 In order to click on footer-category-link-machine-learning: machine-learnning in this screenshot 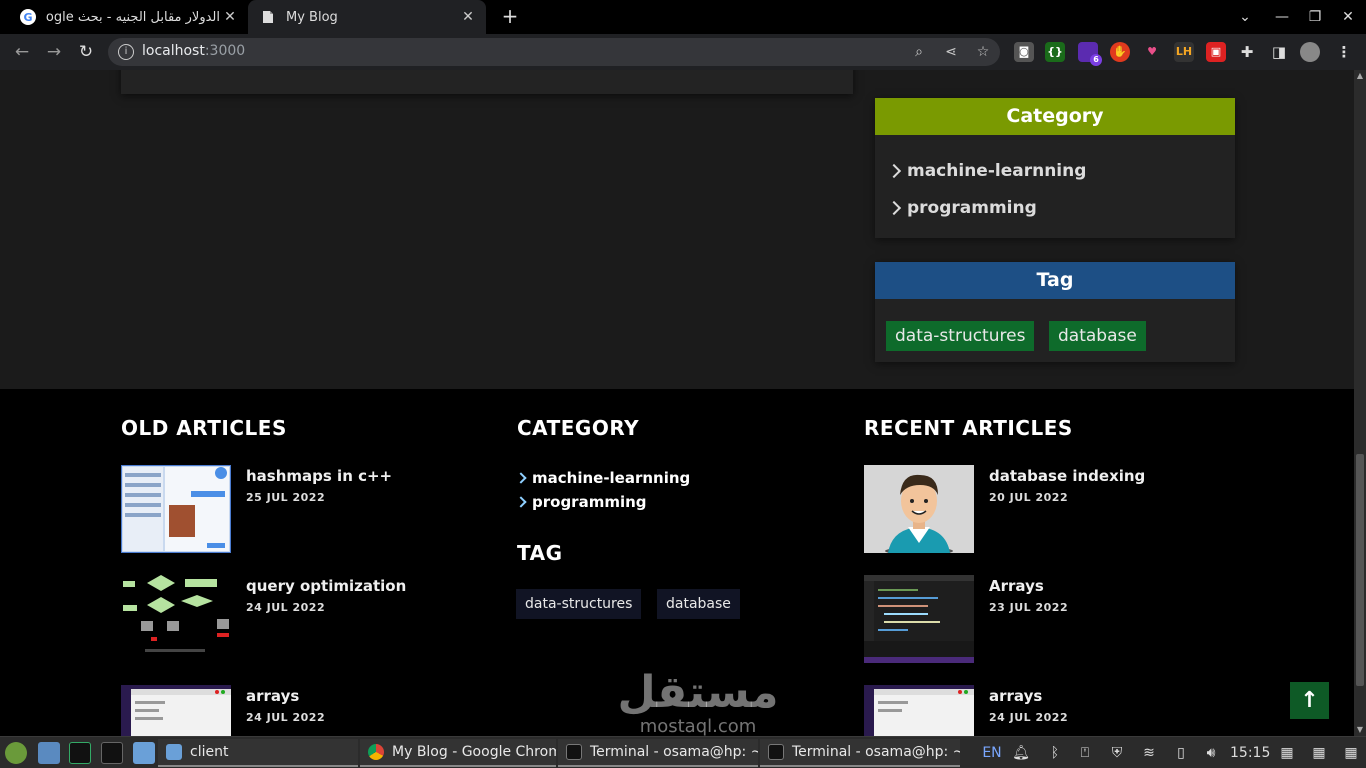, I will do `click(602, 478)`.